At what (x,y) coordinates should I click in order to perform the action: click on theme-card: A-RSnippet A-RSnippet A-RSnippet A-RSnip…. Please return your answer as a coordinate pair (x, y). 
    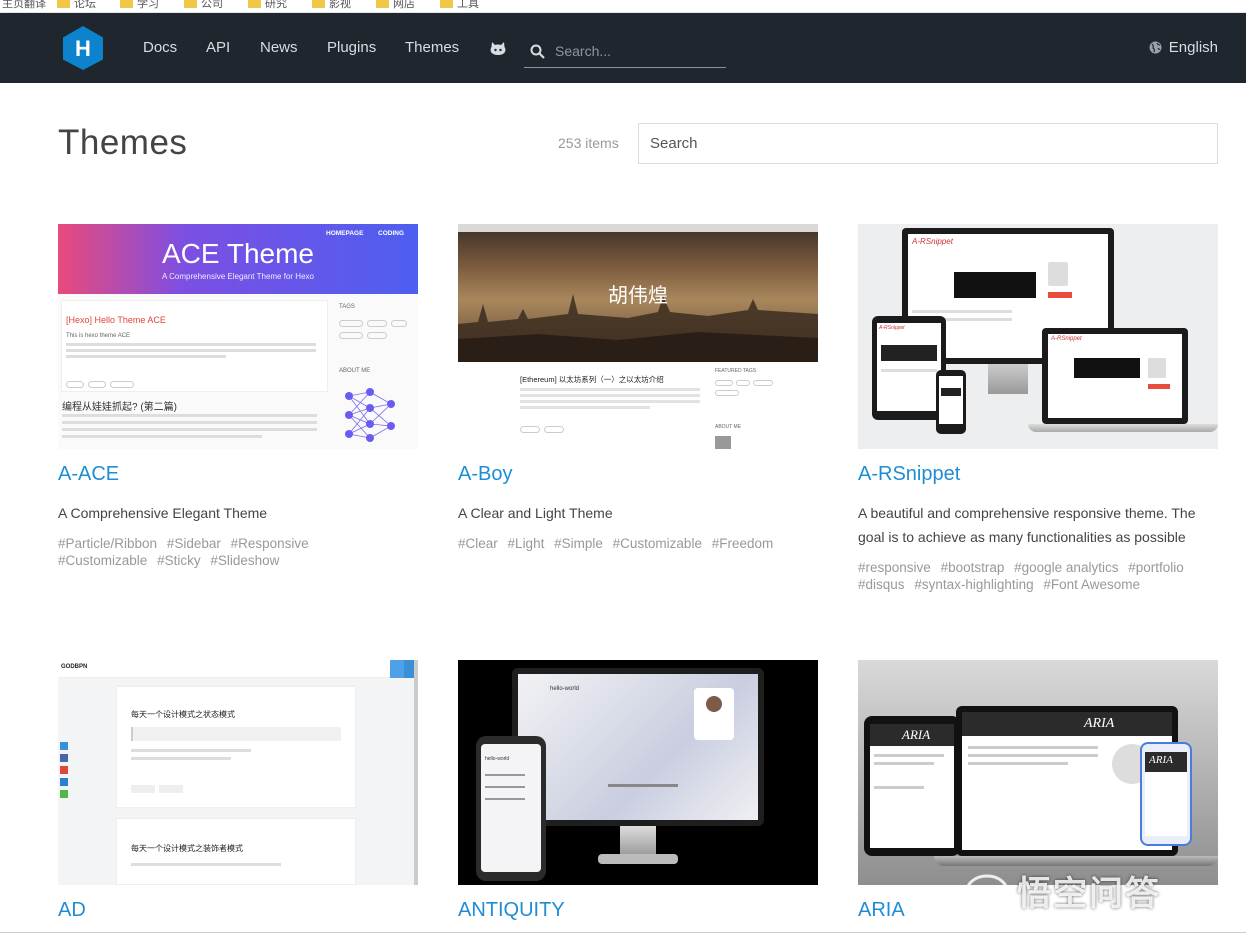
    Looking at the image, I should click on (1038, 408).